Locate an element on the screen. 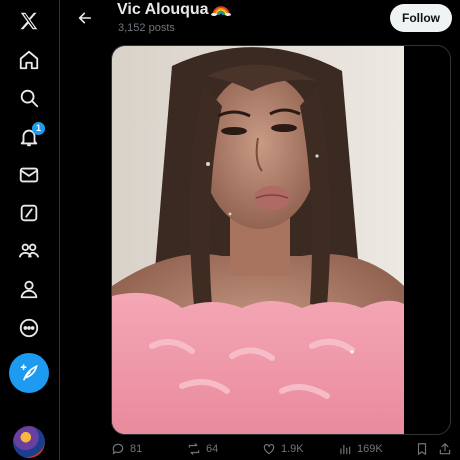 Image resolution: width=460 pixels, height=460 pixels. posts-count: 3,152 posts is located at coordinates (146, 28).